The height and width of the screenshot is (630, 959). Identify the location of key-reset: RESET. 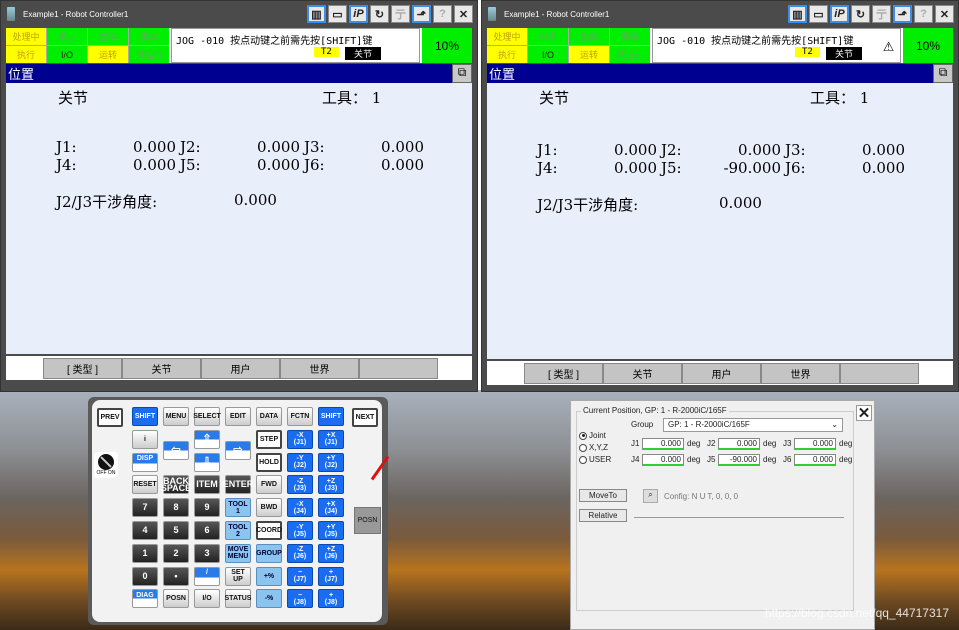
(145, 485).